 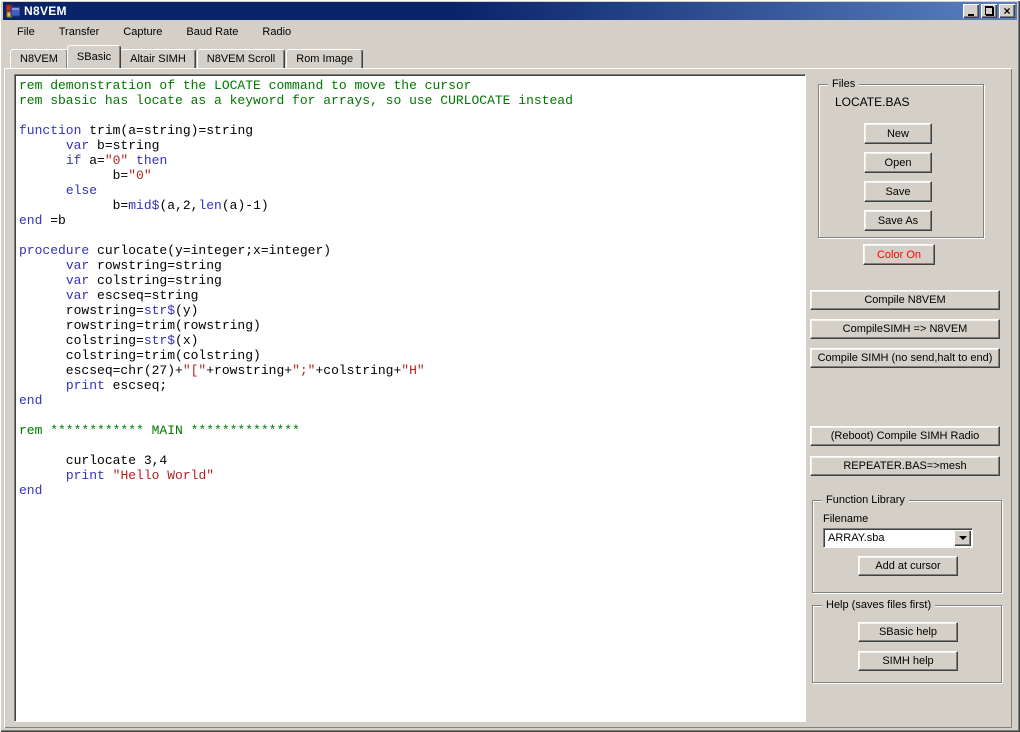 I want to click on combobox-dropdown-button, so click(x=962, y=538).